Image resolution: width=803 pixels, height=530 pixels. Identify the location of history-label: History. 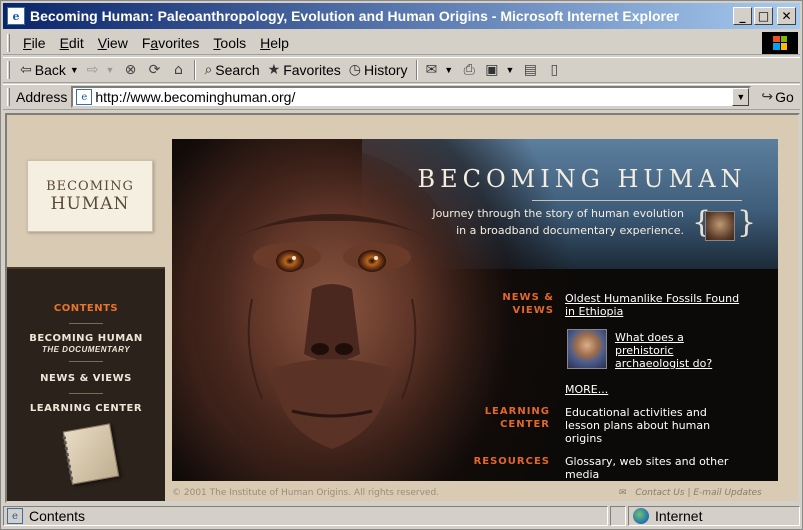
(386, 70).